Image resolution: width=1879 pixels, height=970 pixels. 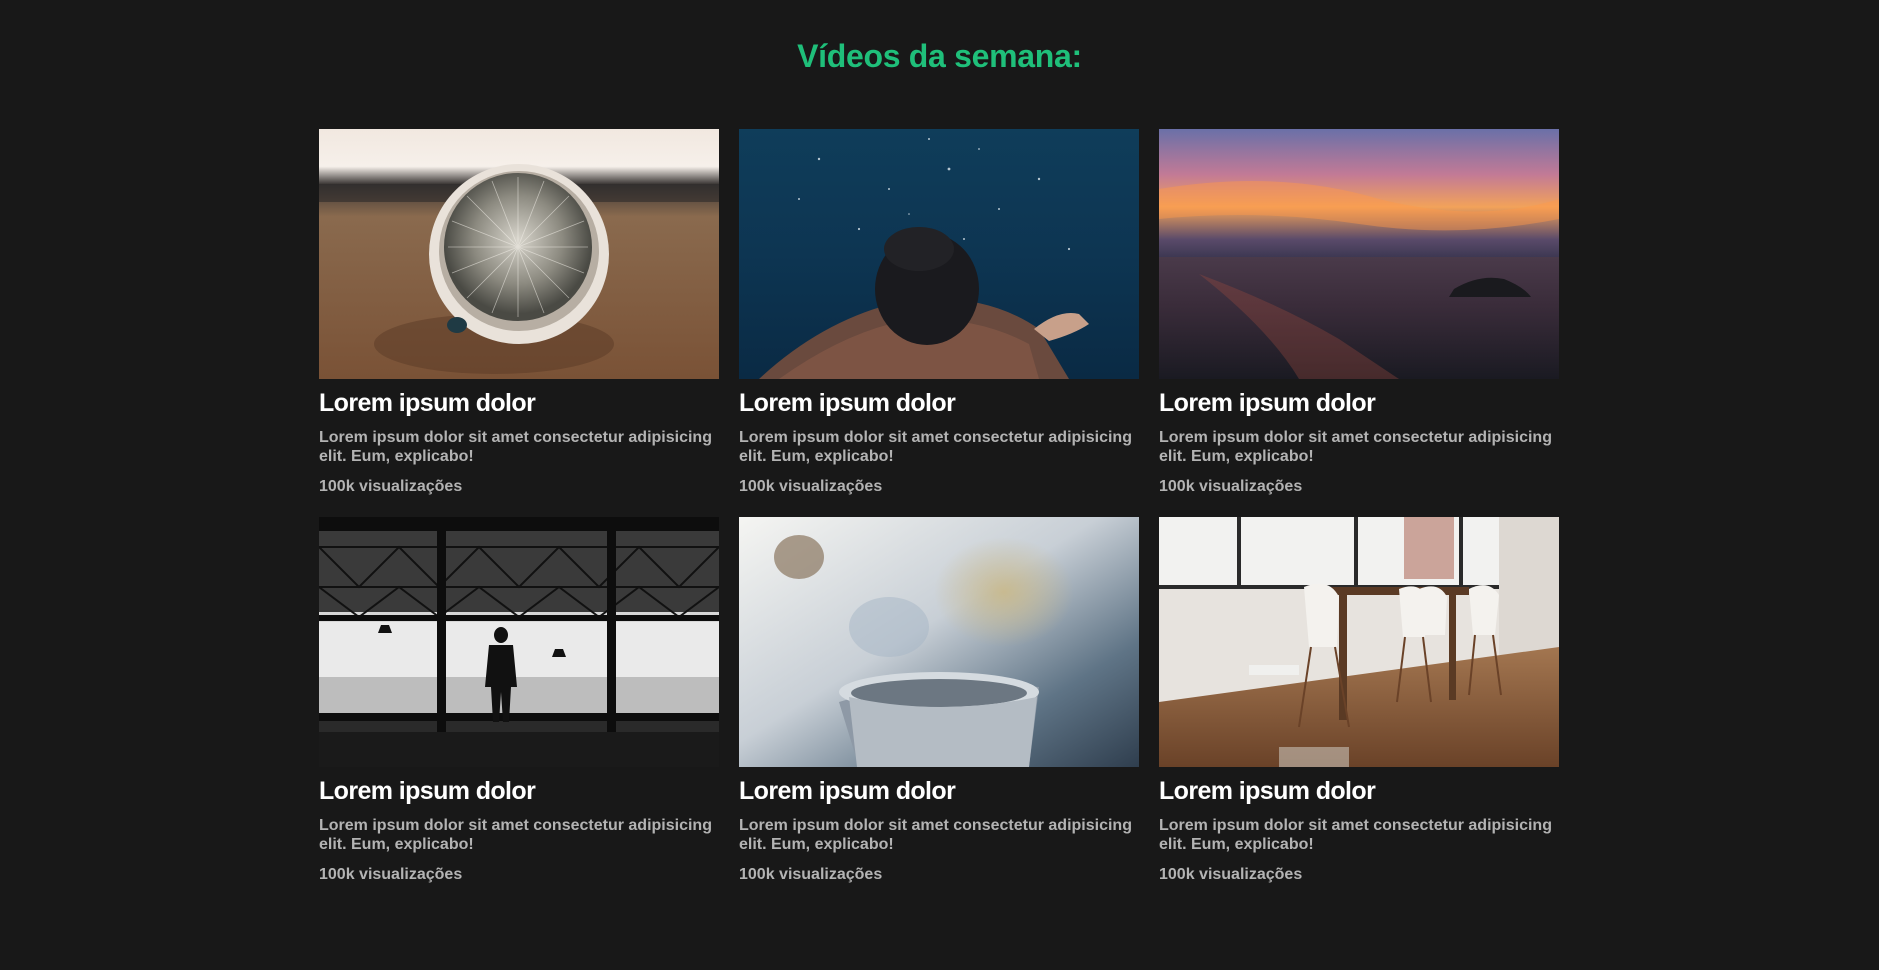 What do you see at coordinates (519, 254) in the screenshot?
I see `video-thumbnail-cactus` at bounding box center [519, 254].